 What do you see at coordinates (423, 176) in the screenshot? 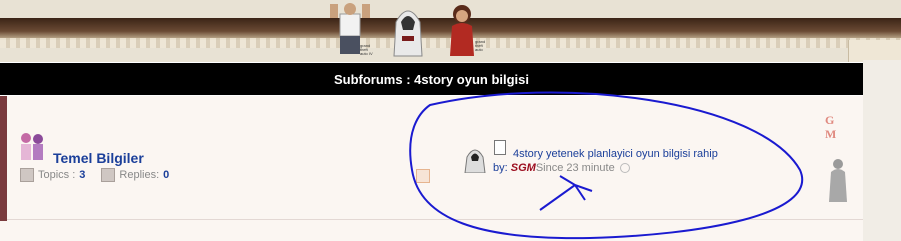
I see `new-post-indicator-icon` at bounding box center [423, 176].